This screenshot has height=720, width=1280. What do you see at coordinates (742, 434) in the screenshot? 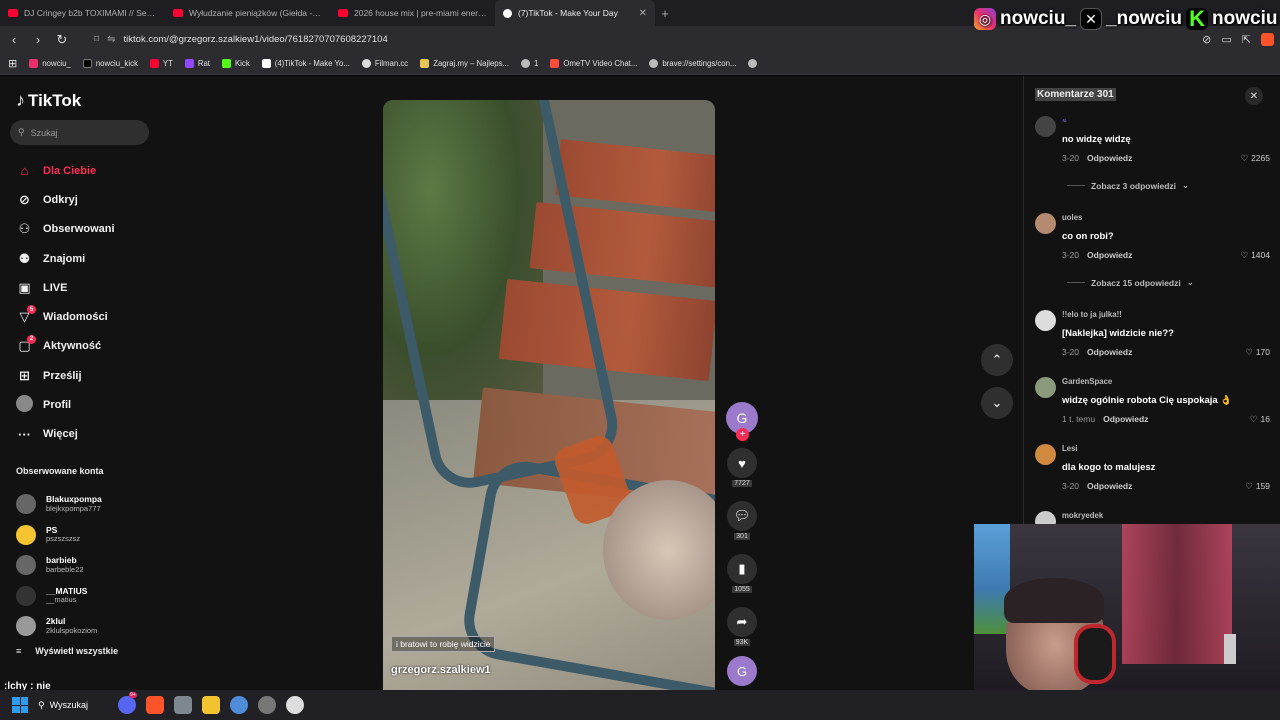
I see `follow-plus-icon: +` at bounding box center [742, 434].